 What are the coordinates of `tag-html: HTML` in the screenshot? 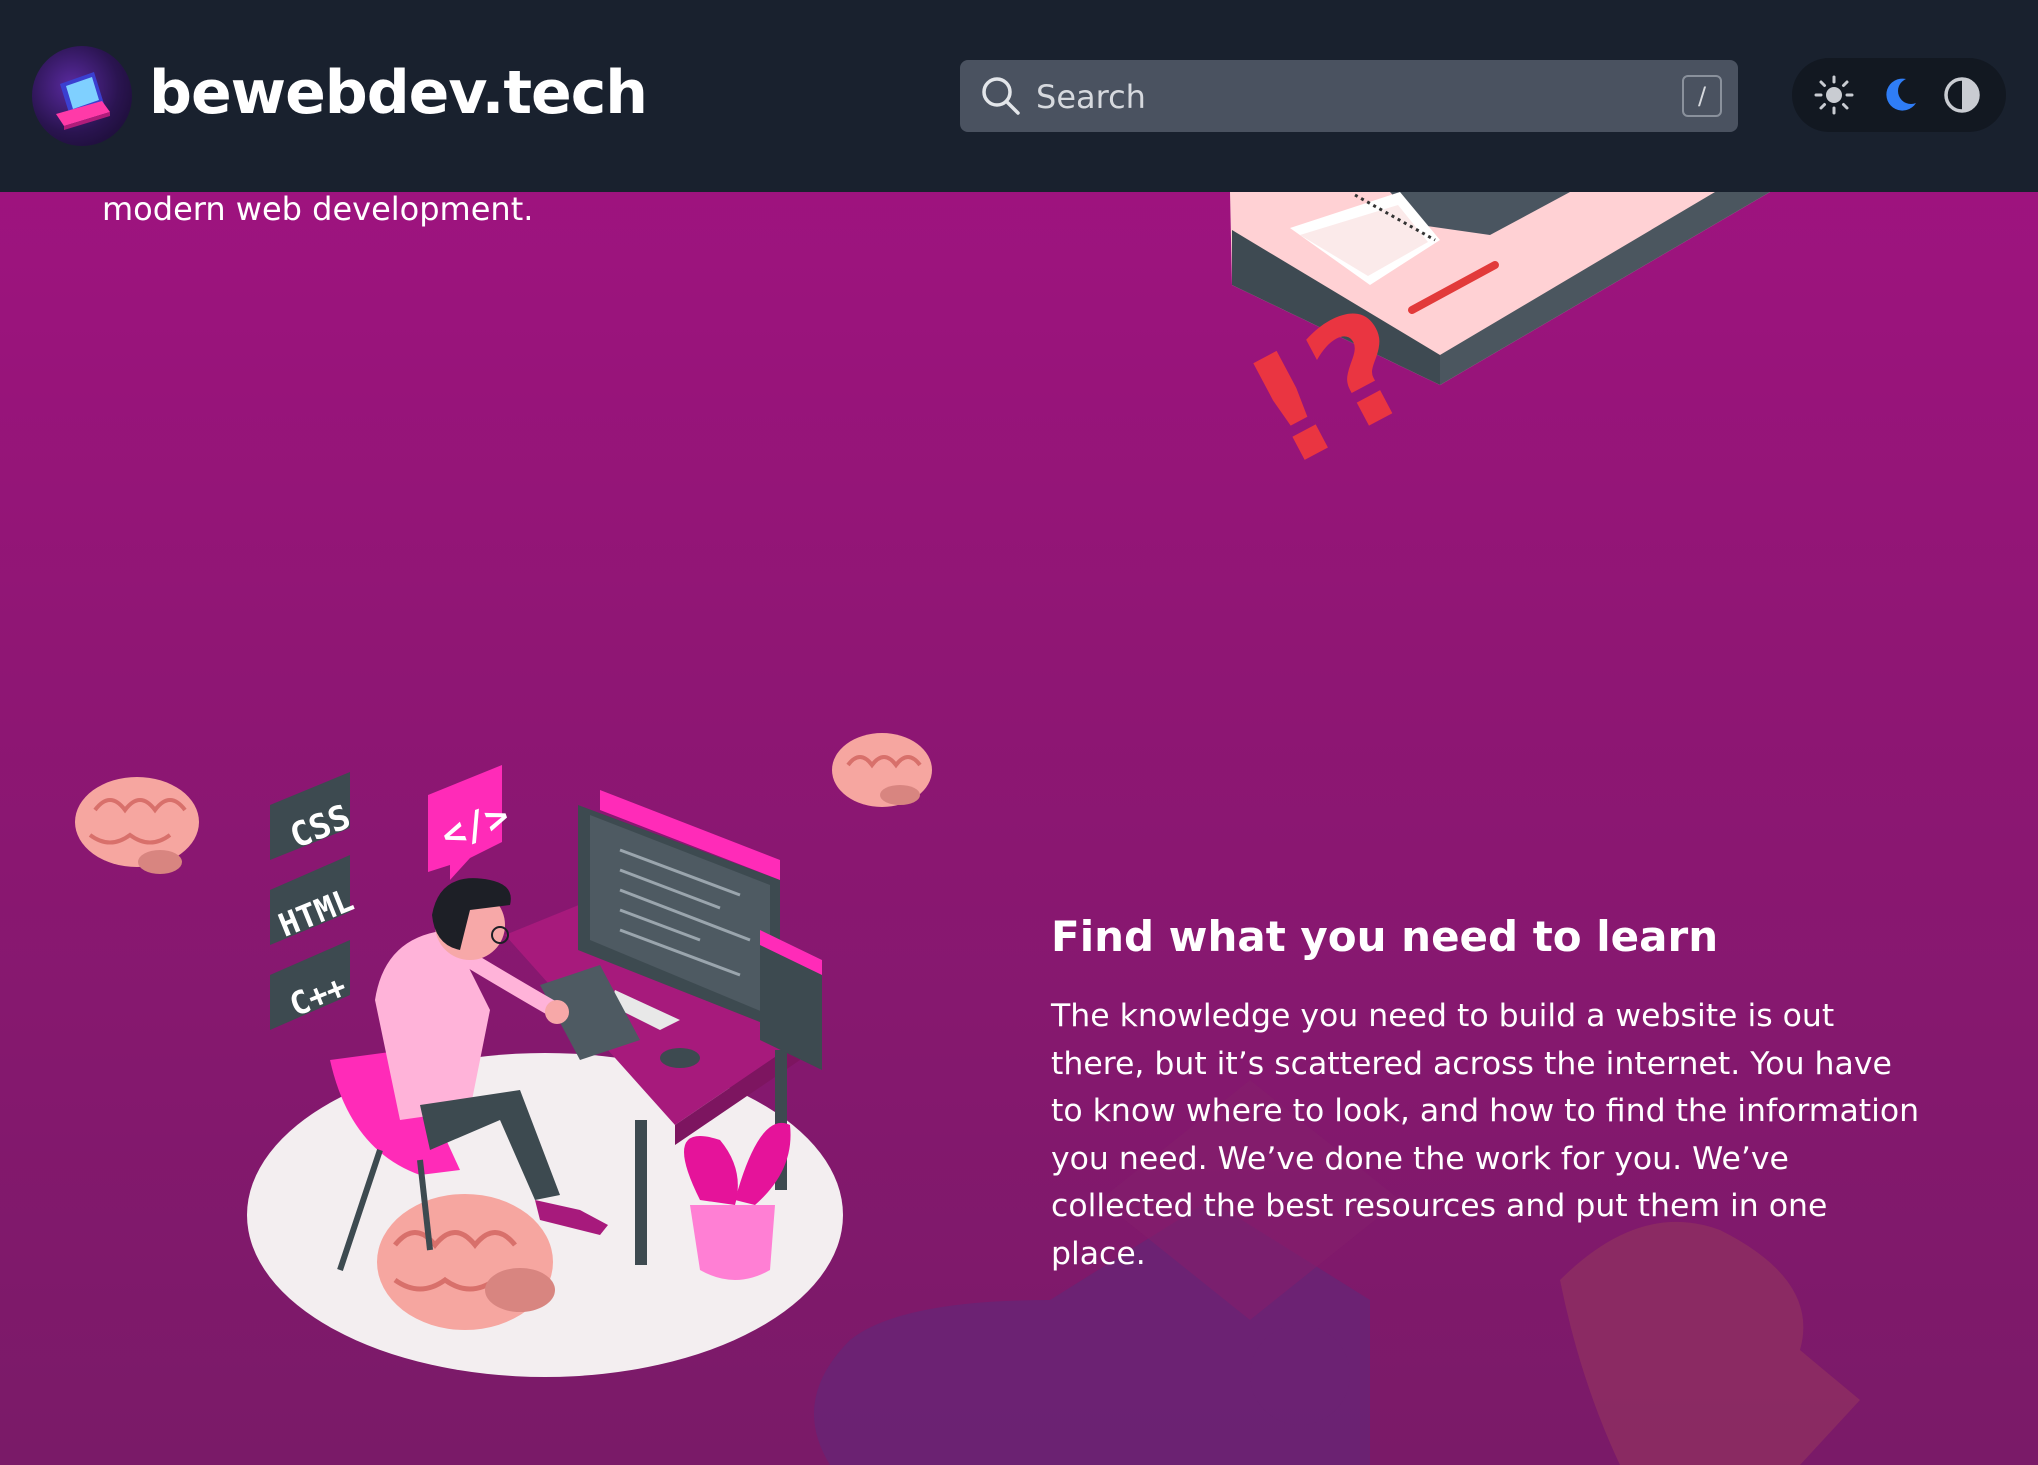 It's located at (314, 900).